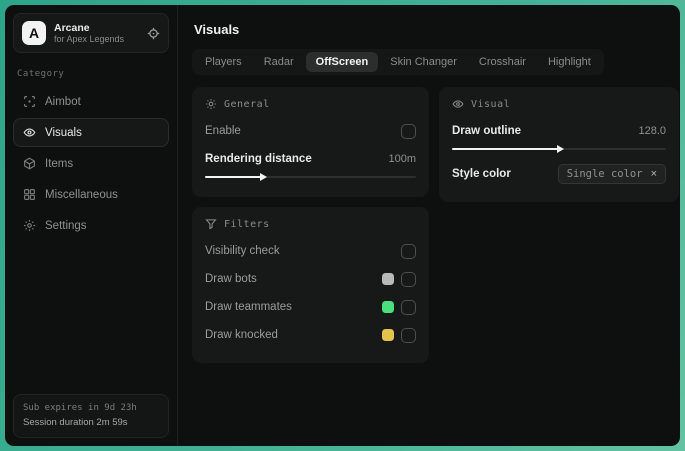  I want to click on panel-title: Visual, so click(491, 104).